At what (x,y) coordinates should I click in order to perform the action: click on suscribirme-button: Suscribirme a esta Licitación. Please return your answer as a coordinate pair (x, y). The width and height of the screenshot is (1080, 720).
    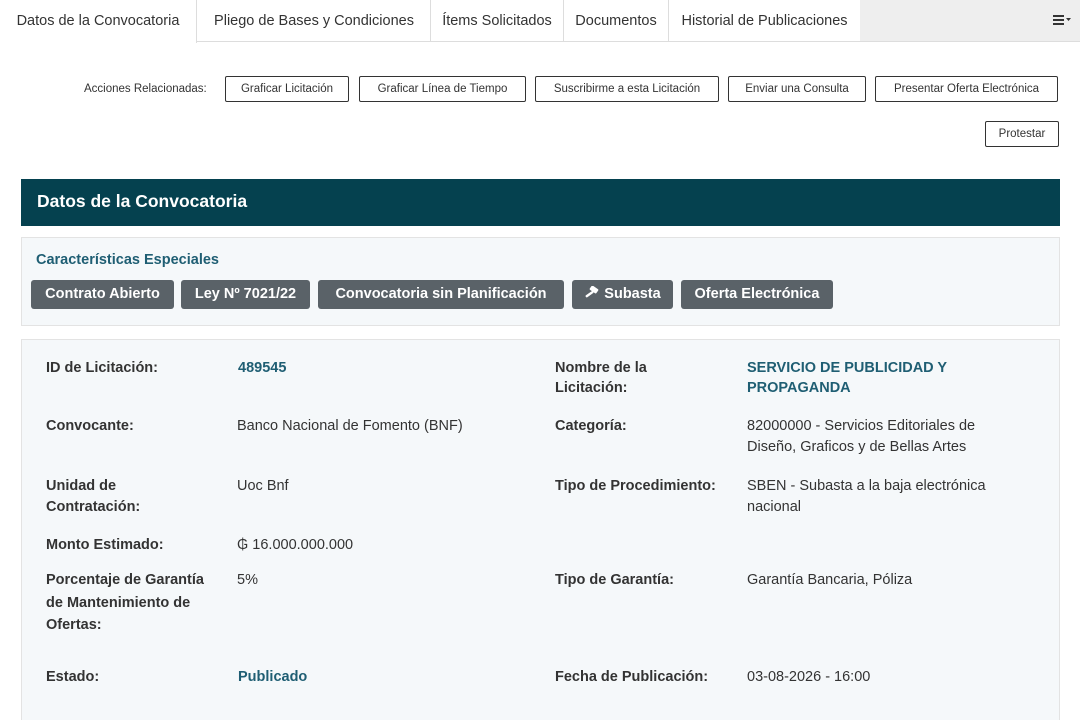
    Looking at the image, I should click on (627, 89).